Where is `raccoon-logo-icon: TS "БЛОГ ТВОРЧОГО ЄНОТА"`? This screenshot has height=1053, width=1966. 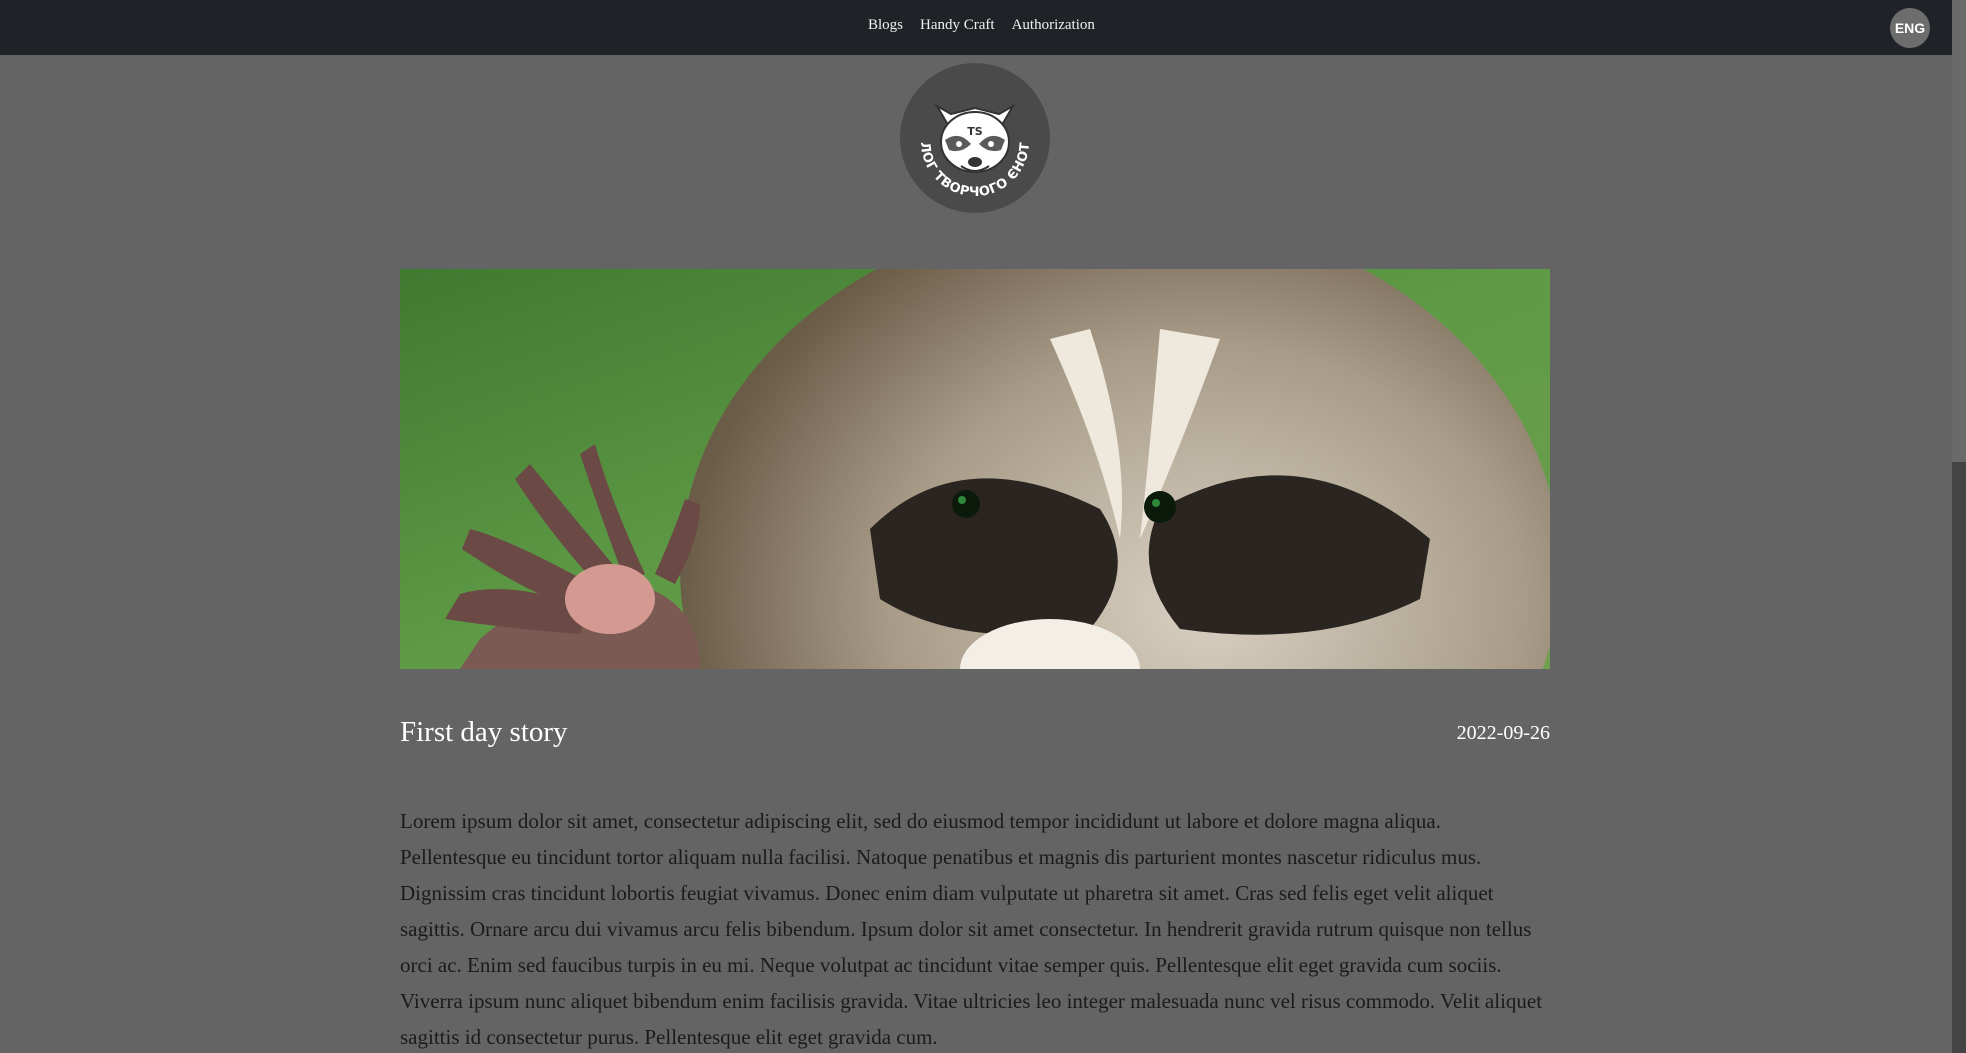 raccoon-logo-icon: TS "БЛОГ ТВОРЧОГО ЄНОТА" is located at coordinates (972, 132).